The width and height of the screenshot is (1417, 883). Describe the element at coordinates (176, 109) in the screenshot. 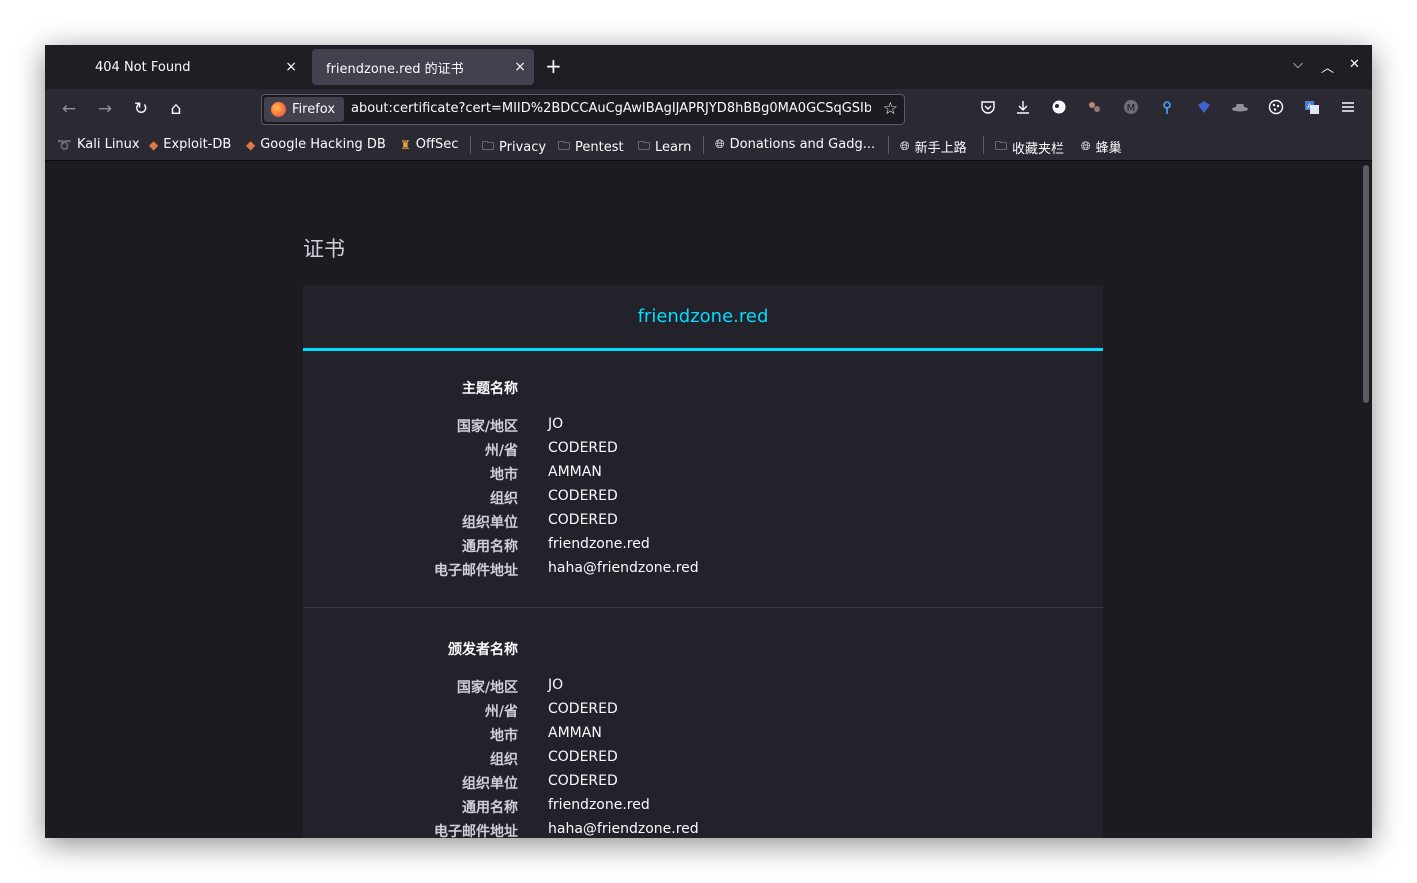

I see `home-button: ⌂` at that location.